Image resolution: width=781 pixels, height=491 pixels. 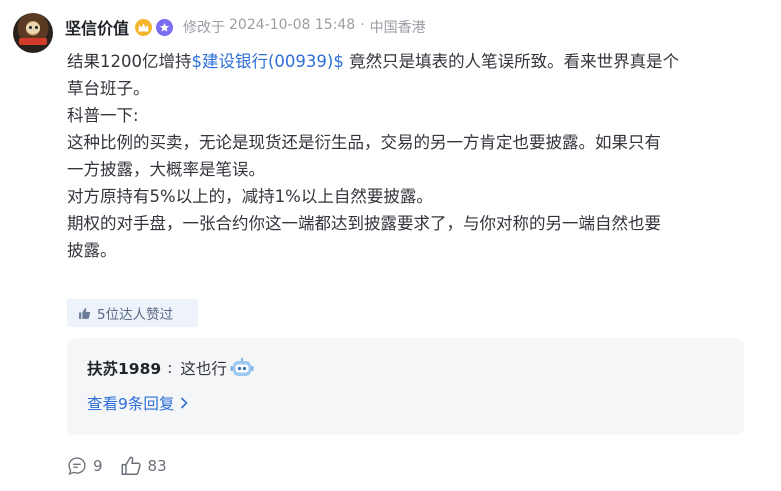 I want to click on post-location: 中国香港, so click(x=397, y=28).